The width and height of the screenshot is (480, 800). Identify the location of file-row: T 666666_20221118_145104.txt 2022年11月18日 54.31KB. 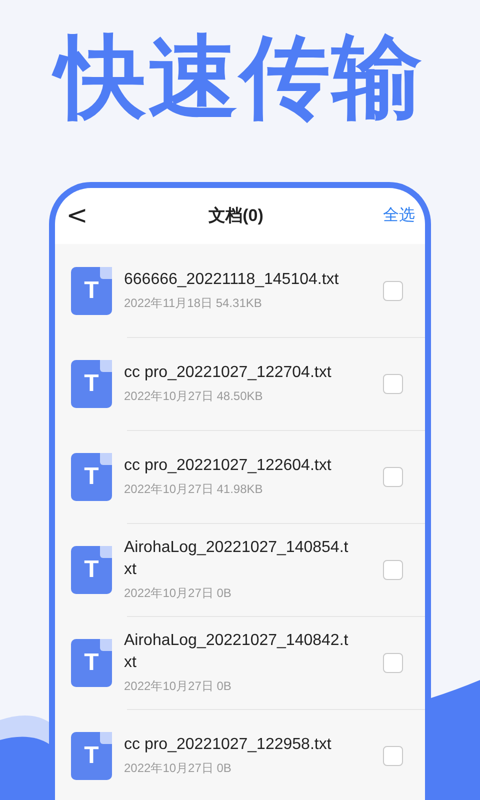
(240, 290).